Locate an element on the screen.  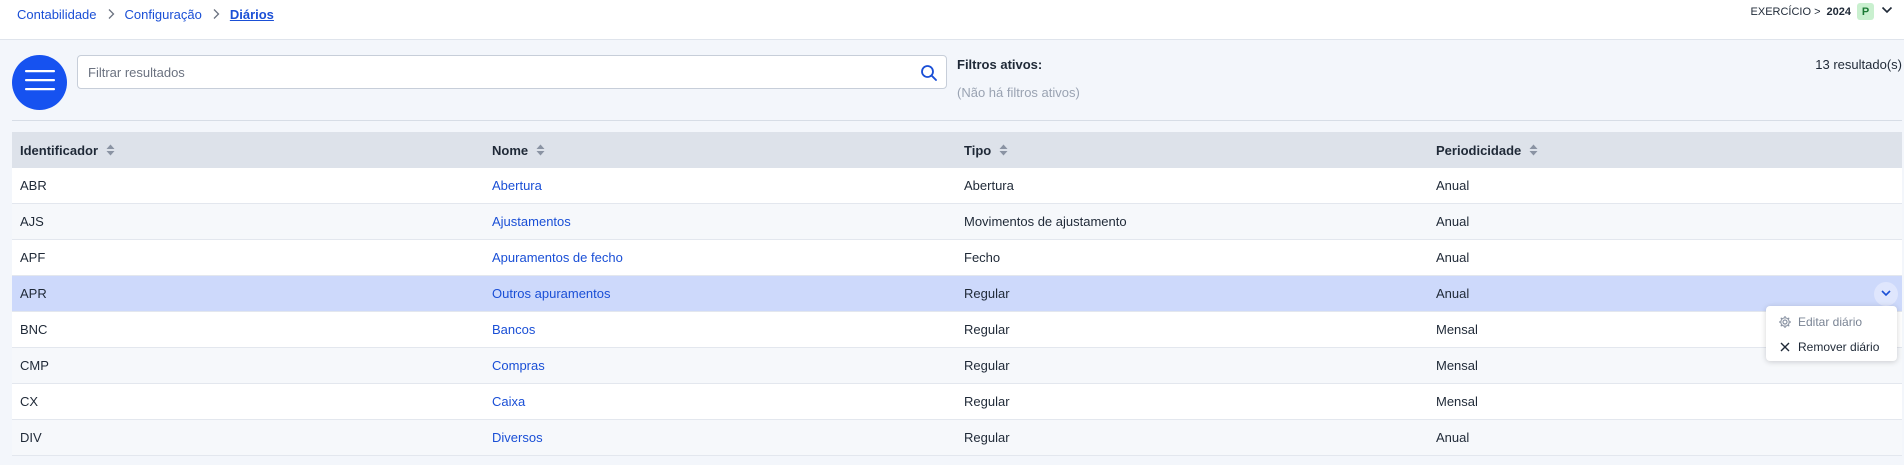
close-icon is located at coordinates (1785, 347).